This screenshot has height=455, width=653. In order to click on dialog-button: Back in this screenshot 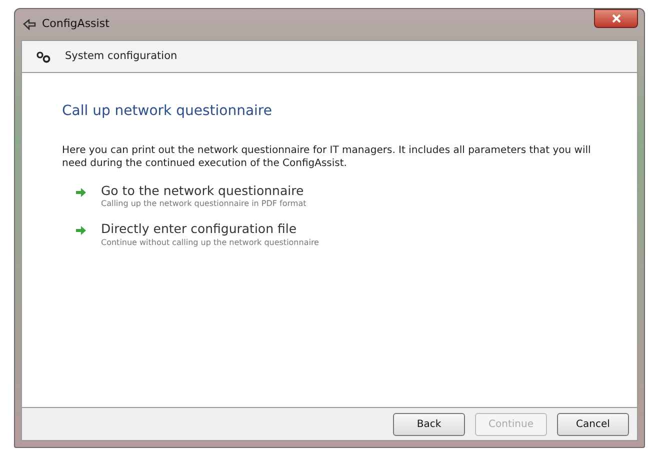, I will do `click(429, 424)`.